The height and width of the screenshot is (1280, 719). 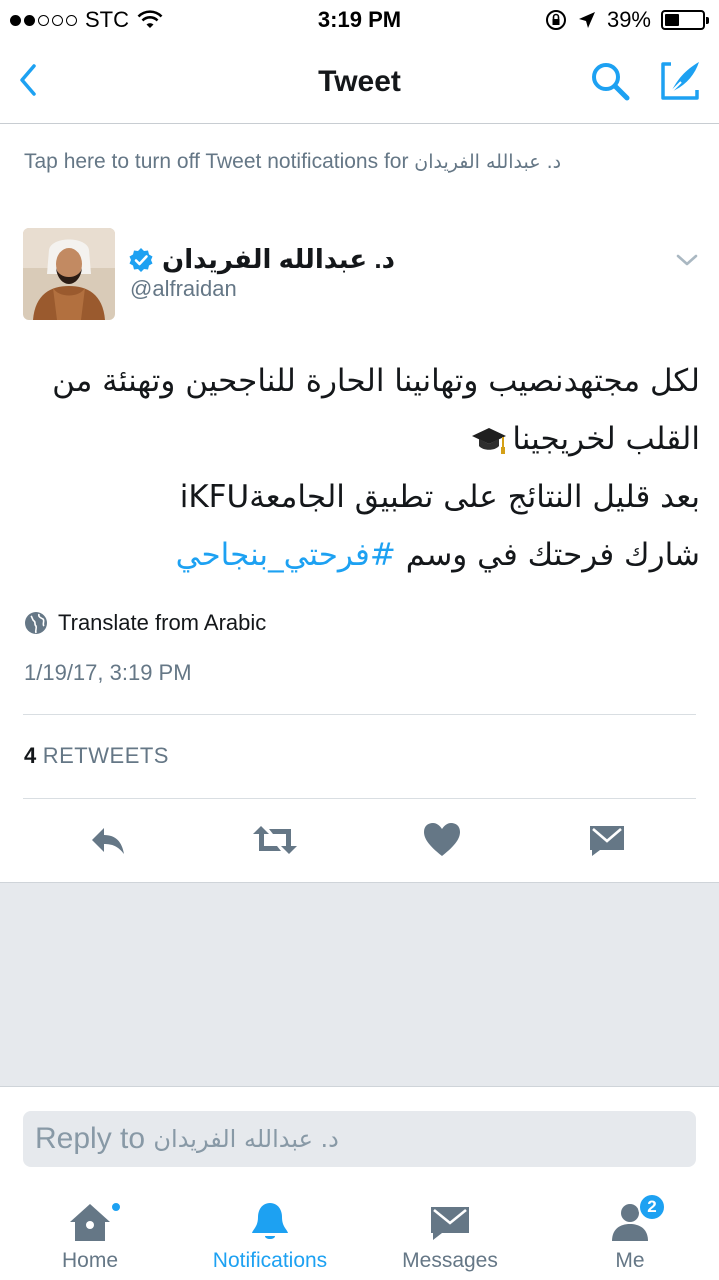 I want to click on translate-label: Translate from Arabic, so click(x=162, y=622).